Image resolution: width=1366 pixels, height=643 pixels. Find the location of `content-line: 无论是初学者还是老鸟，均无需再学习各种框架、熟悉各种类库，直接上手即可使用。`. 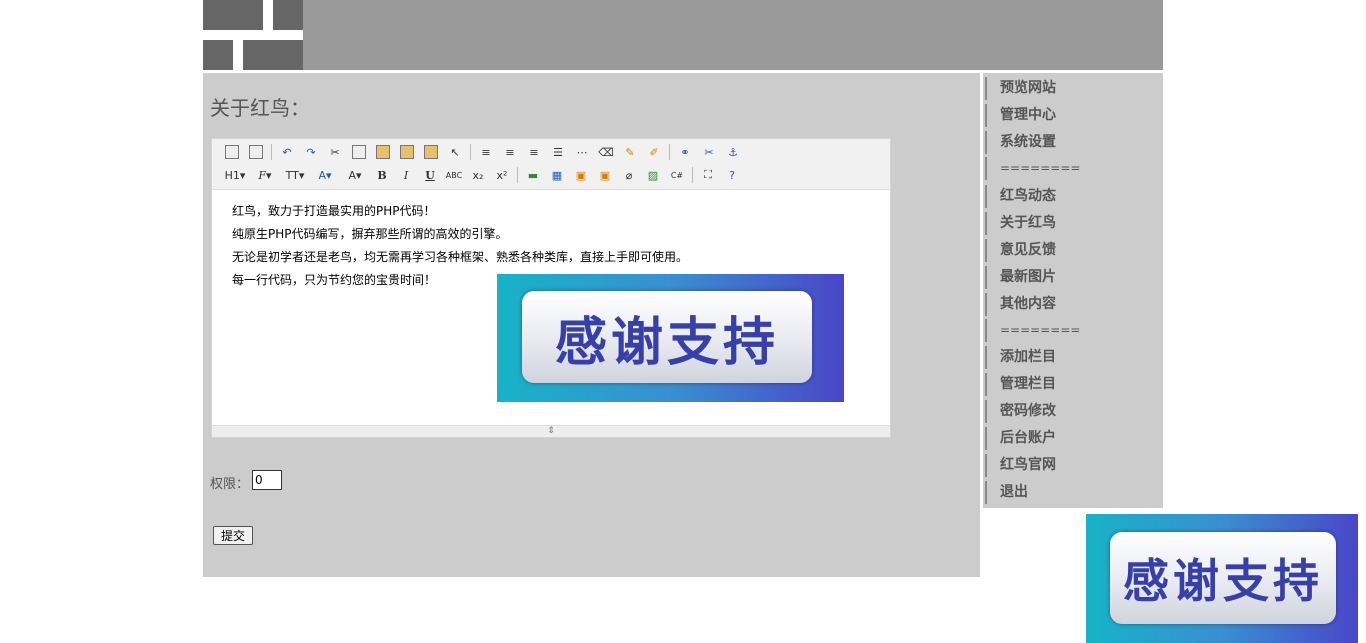

content-line: 无论是初学者还是老鸟，均无需再学习各种框架、熟悉各种类库，直接上手即可使用。 is located at coordinates (460, 257).